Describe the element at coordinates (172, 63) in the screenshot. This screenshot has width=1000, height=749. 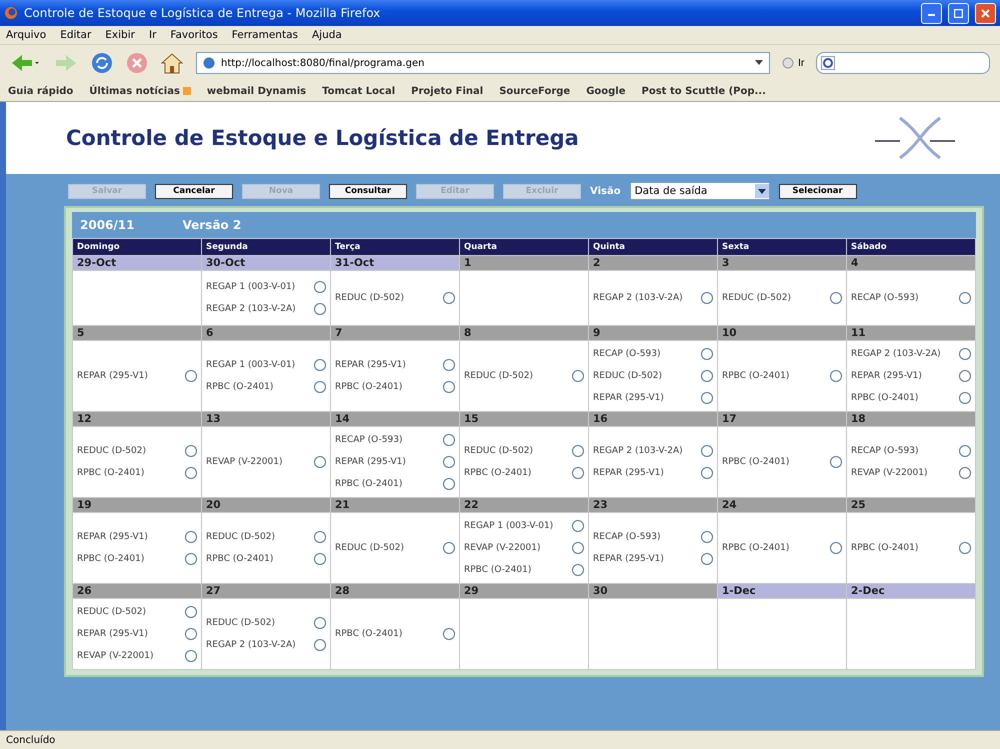
I see `home-icon` at that location.